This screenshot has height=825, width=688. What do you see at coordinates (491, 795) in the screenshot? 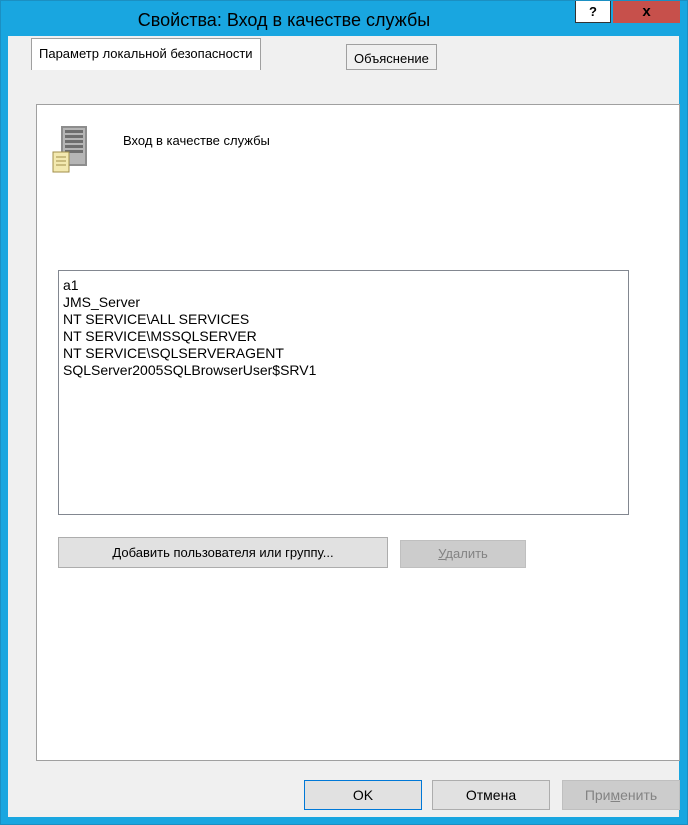
I see `cancel-button: Отмена` at bounding box center [491, 795].